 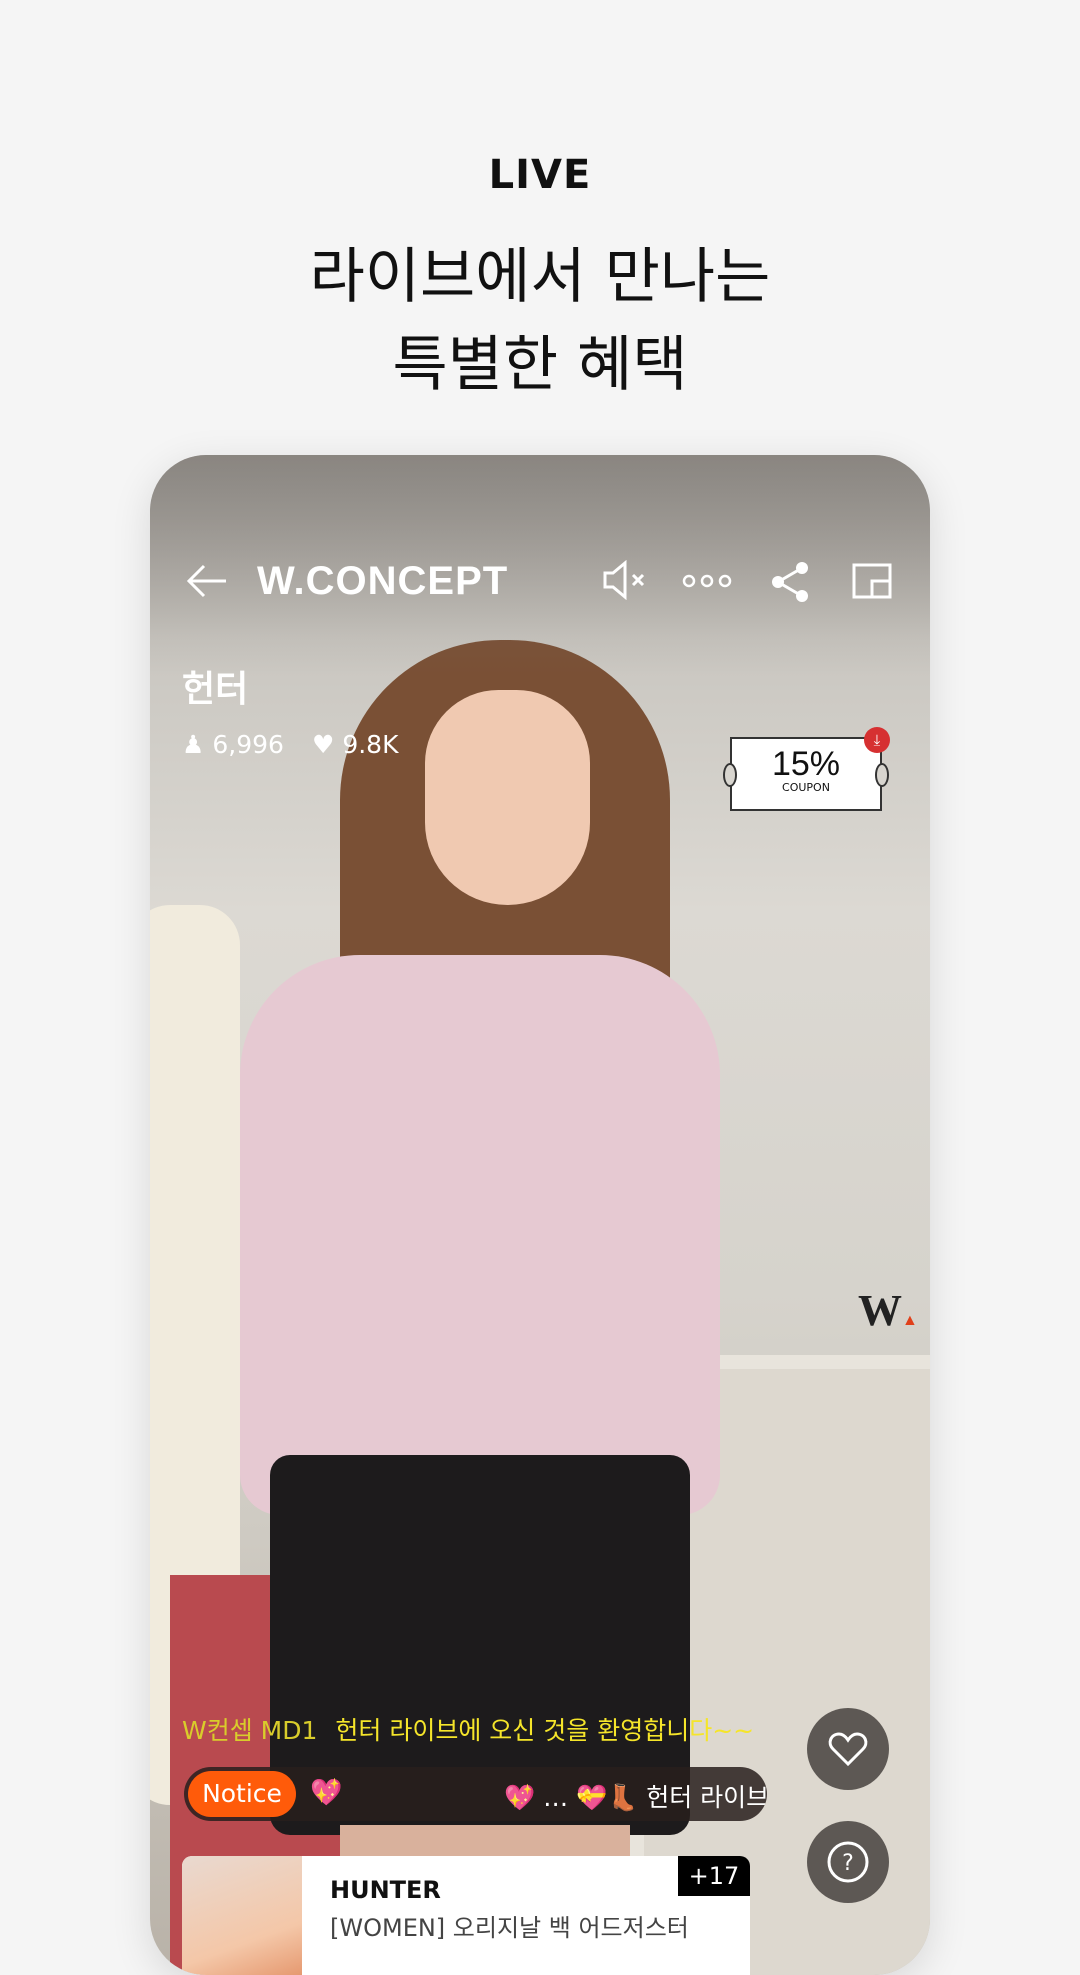 What do you see at coordinates (627, 581) in the screenshot?
I see `mute-icon` at bounding box center [627, 581].